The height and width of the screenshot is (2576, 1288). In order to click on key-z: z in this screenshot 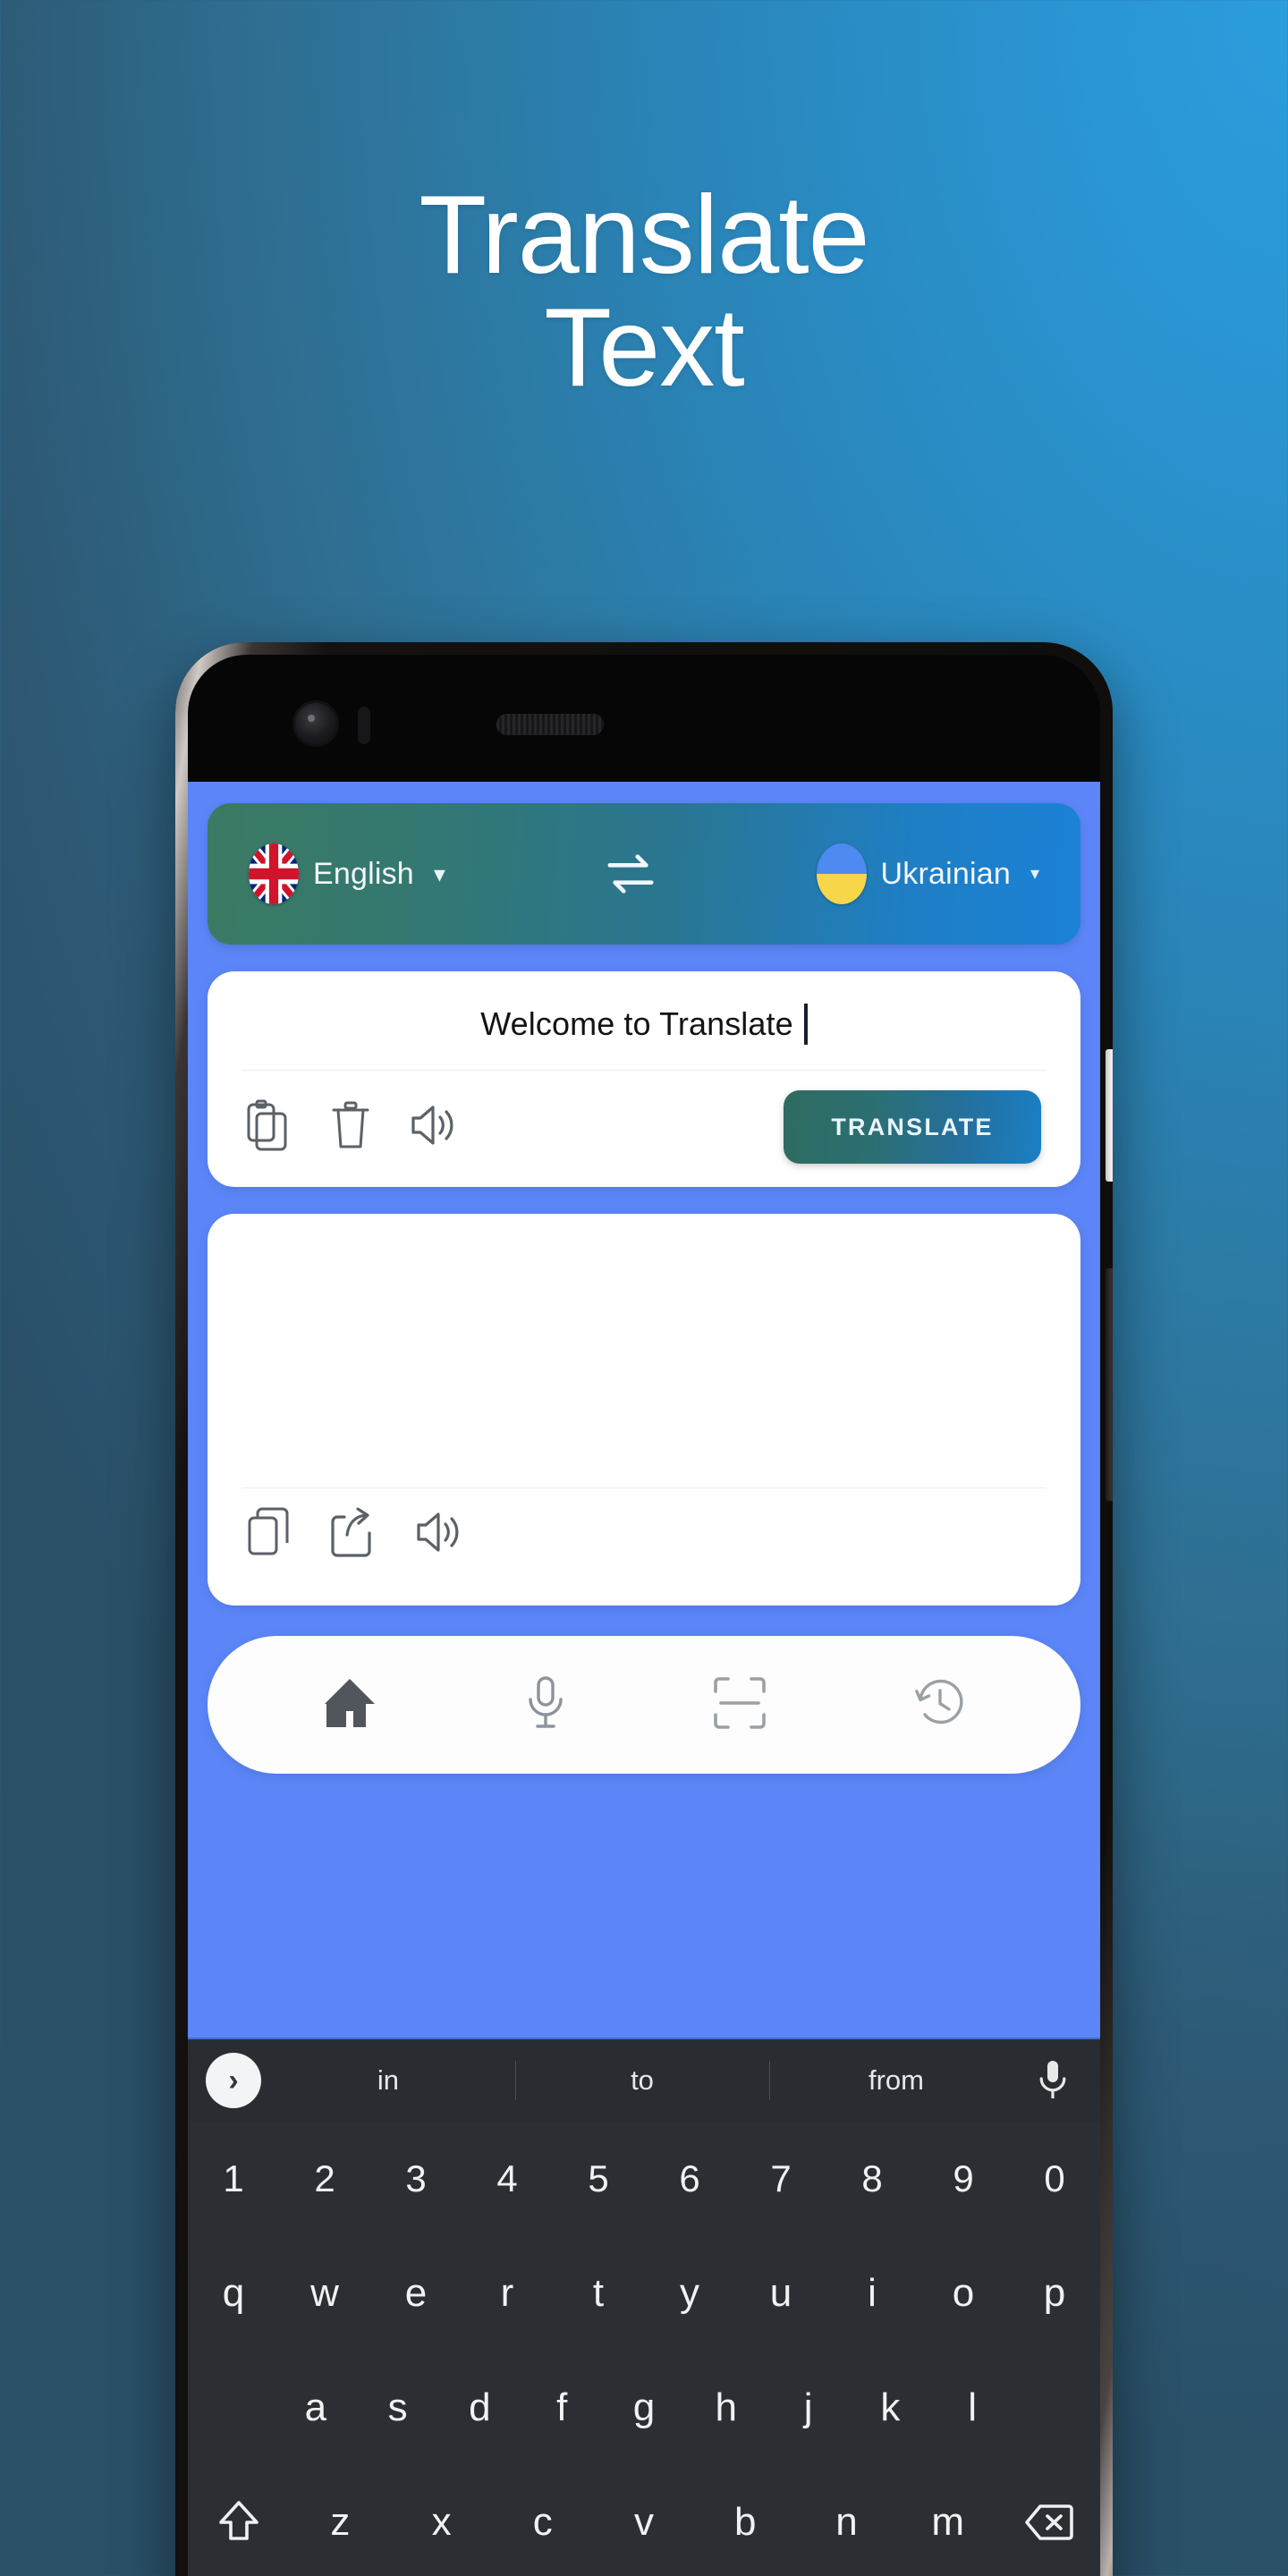, I will do `click(340, 2520)`.